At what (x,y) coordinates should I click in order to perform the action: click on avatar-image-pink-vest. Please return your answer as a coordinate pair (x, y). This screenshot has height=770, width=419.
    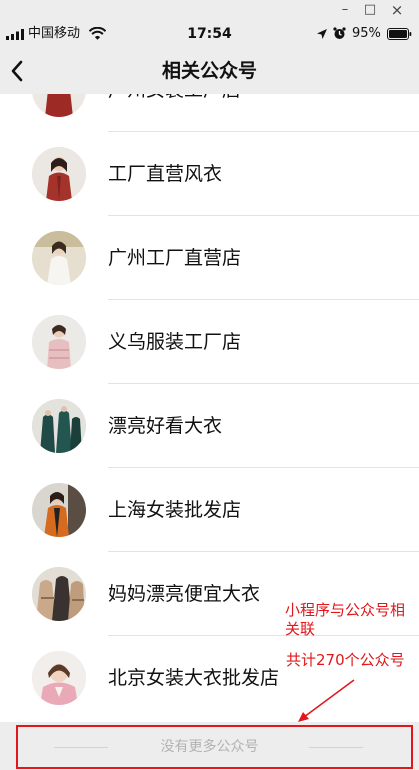
    Looking at the image, I should click on (59, 342).